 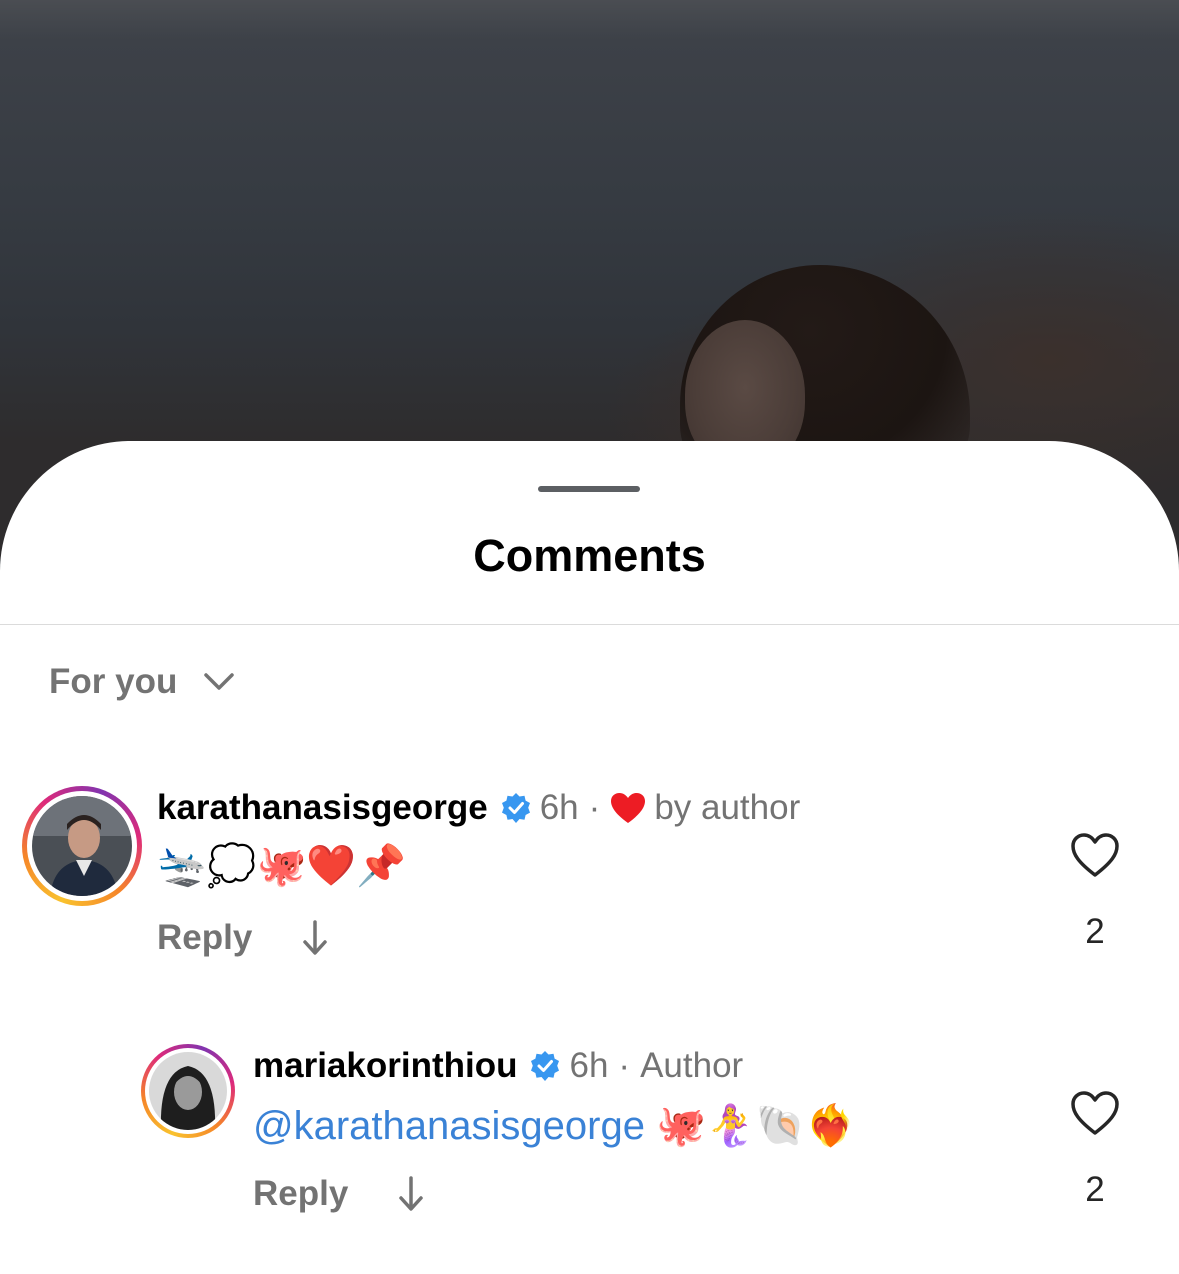 What do you see at coordinates (282, 866) in the screenshot?
I see `comment-text: 🛬💭🐙❤️📌` at bounding box center [282, 866].